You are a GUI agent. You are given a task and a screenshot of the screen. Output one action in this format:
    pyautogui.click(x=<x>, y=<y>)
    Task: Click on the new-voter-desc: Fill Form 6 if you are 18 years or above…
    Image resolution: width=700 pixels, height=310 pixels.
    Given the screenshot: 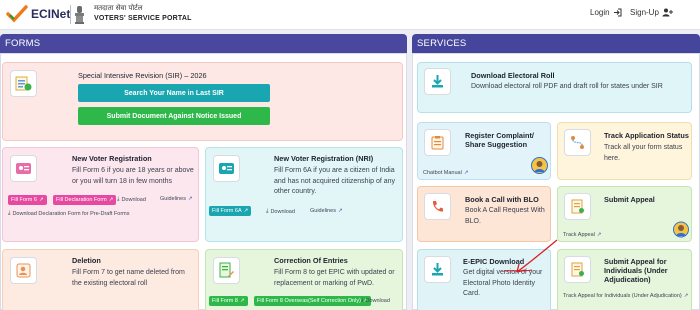 What is the action you would take?
    pyautogui.click(x=133, y=176)
    